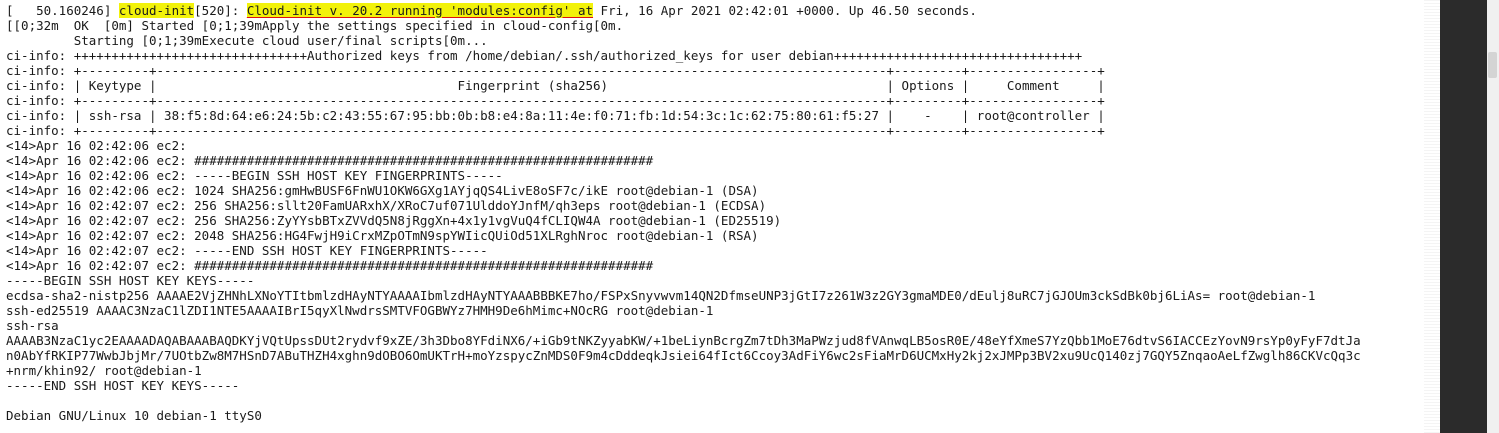 The width and height of the screenshot is (1499, 433). Describe the element at coordinates (1432, 216) in the screenshot. I see `terminal-scrollbar` at that location.